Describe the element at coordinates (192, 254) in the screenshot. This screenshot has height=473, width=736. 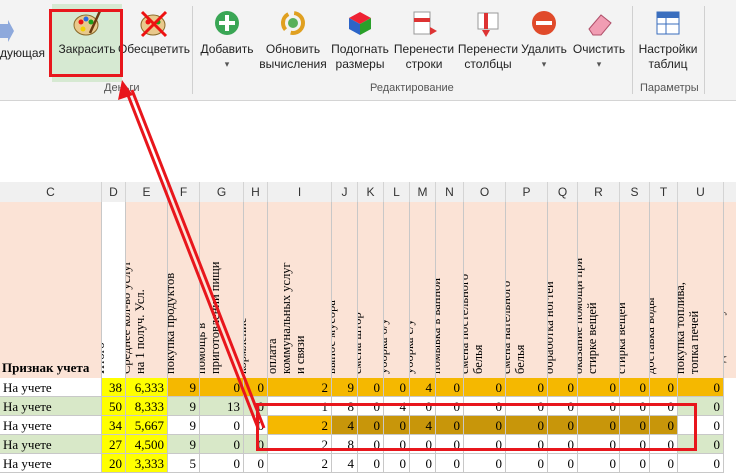
I see `annotation-arrow` at that location.